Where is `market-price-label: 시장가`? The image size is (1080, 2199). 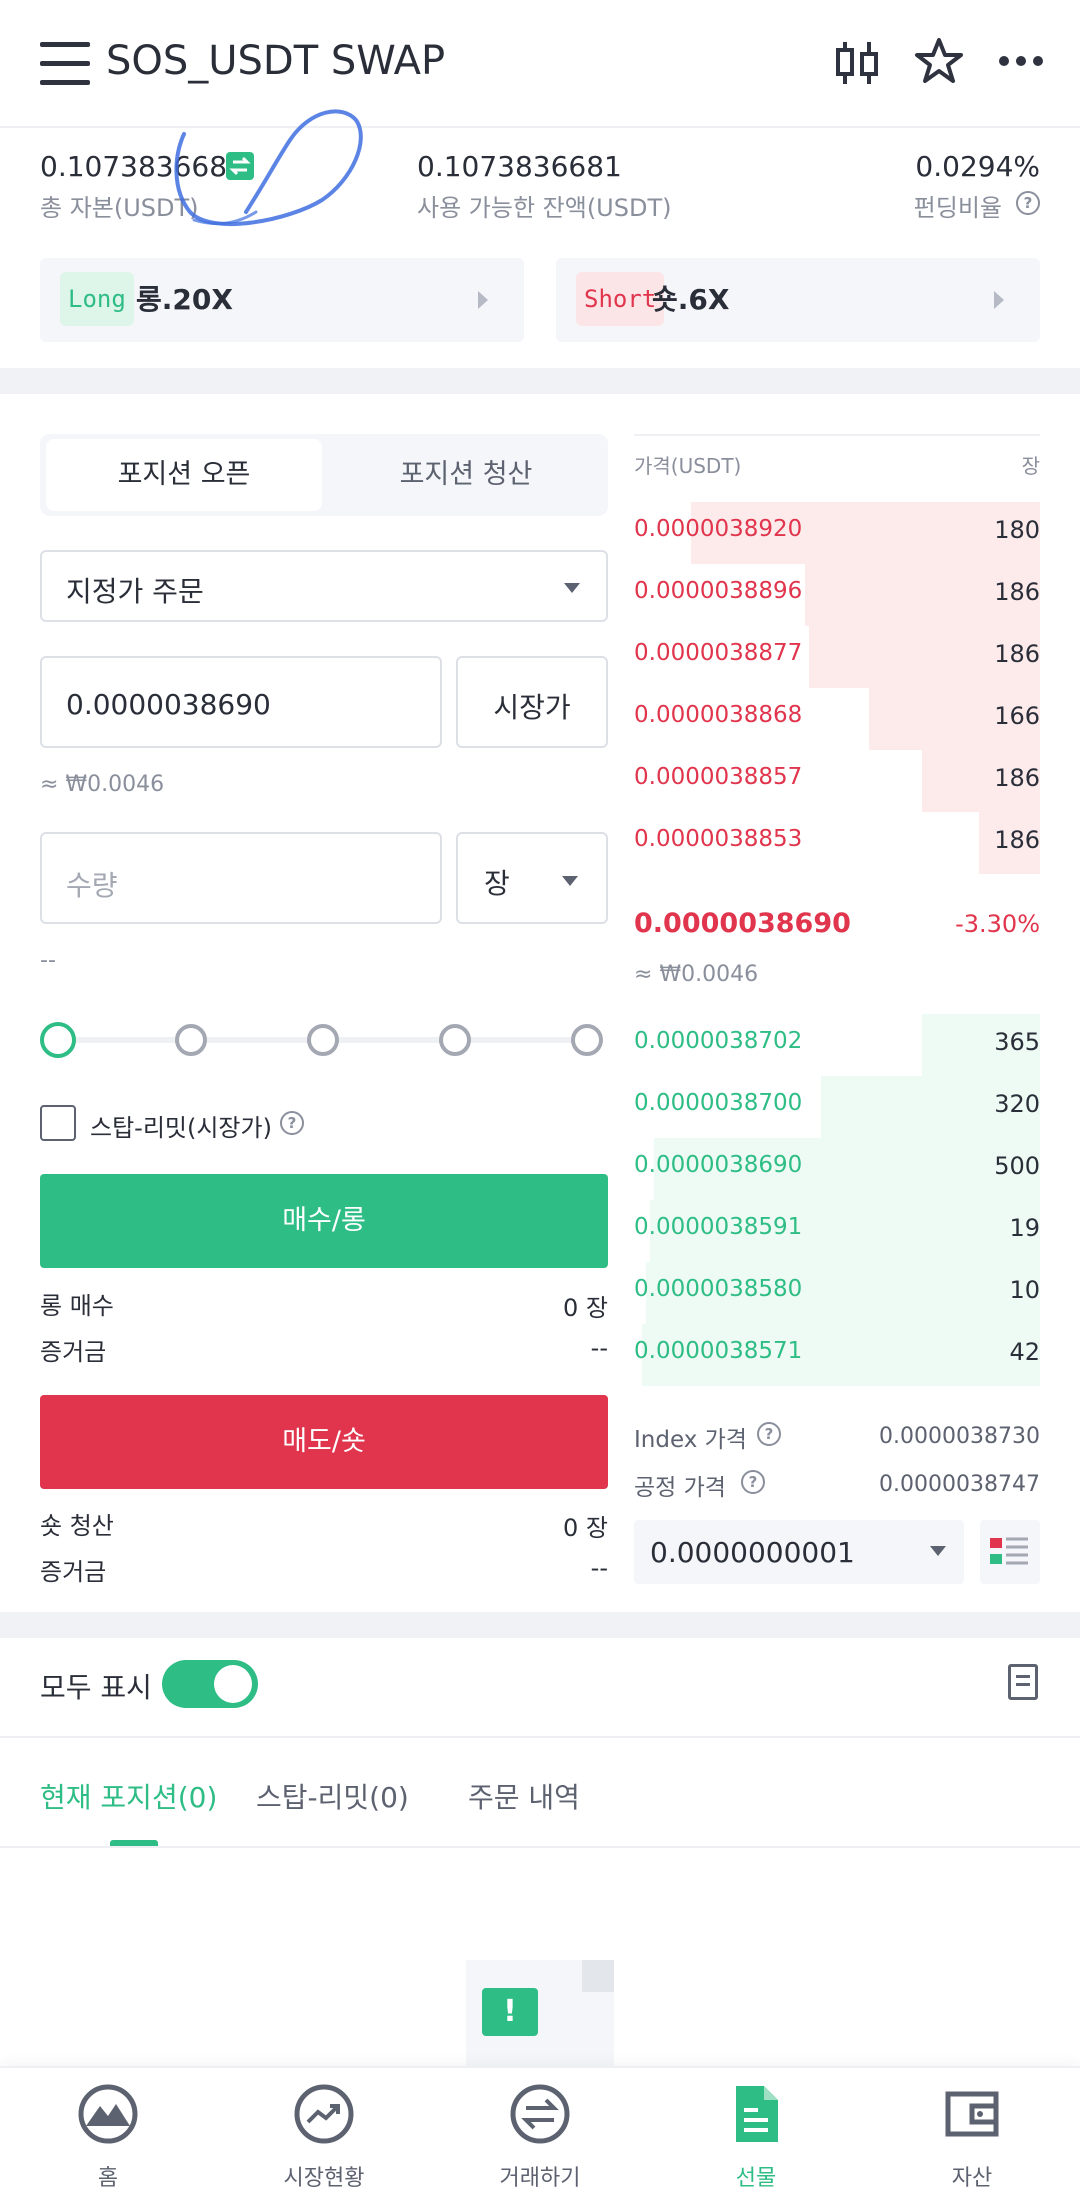
market-price-label: 시장가 is located at coordinates (532, 707).